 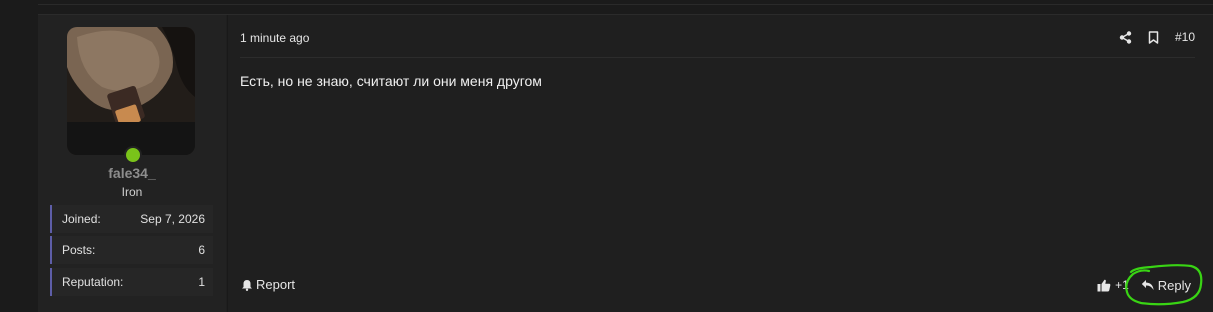 I want to click on stat-label: Joined:, so click(x=81, y=219).